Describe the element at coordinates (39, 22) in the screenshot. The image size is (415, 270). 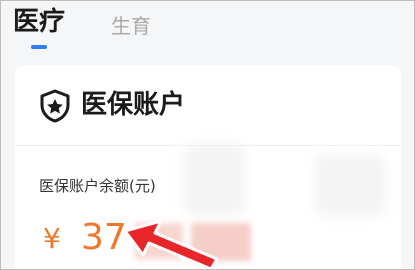
I see `tab-medical: 医疗` at that location.